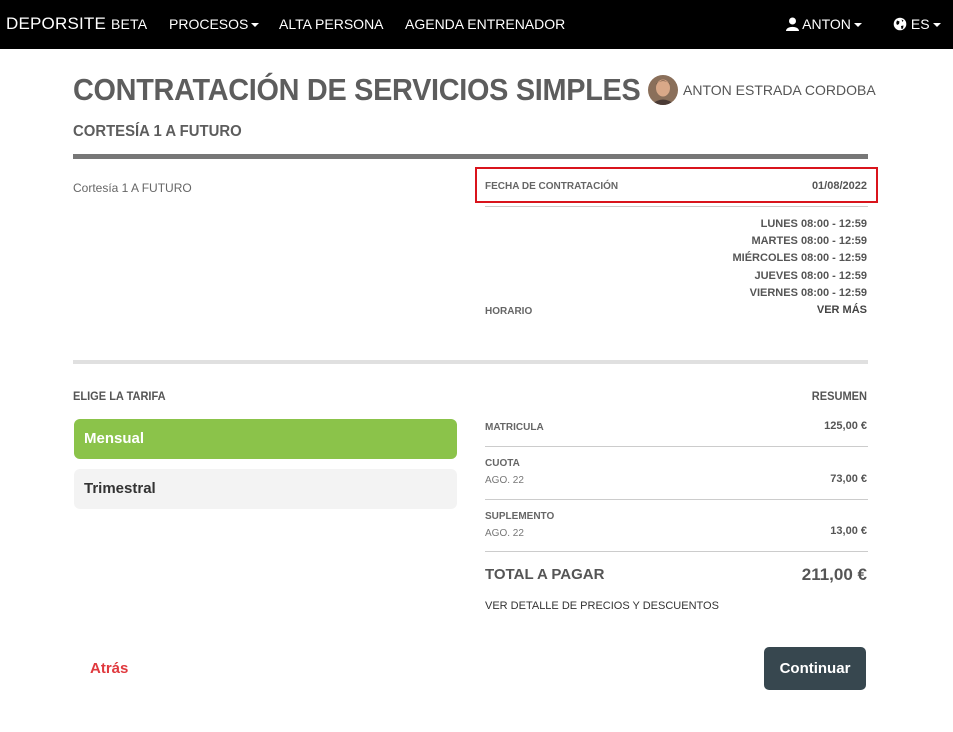 The height and width of the screenshot is (732, 953). I want to click on schedule-line: VIERNES 08:00 - 12:59, so click(808, 293).